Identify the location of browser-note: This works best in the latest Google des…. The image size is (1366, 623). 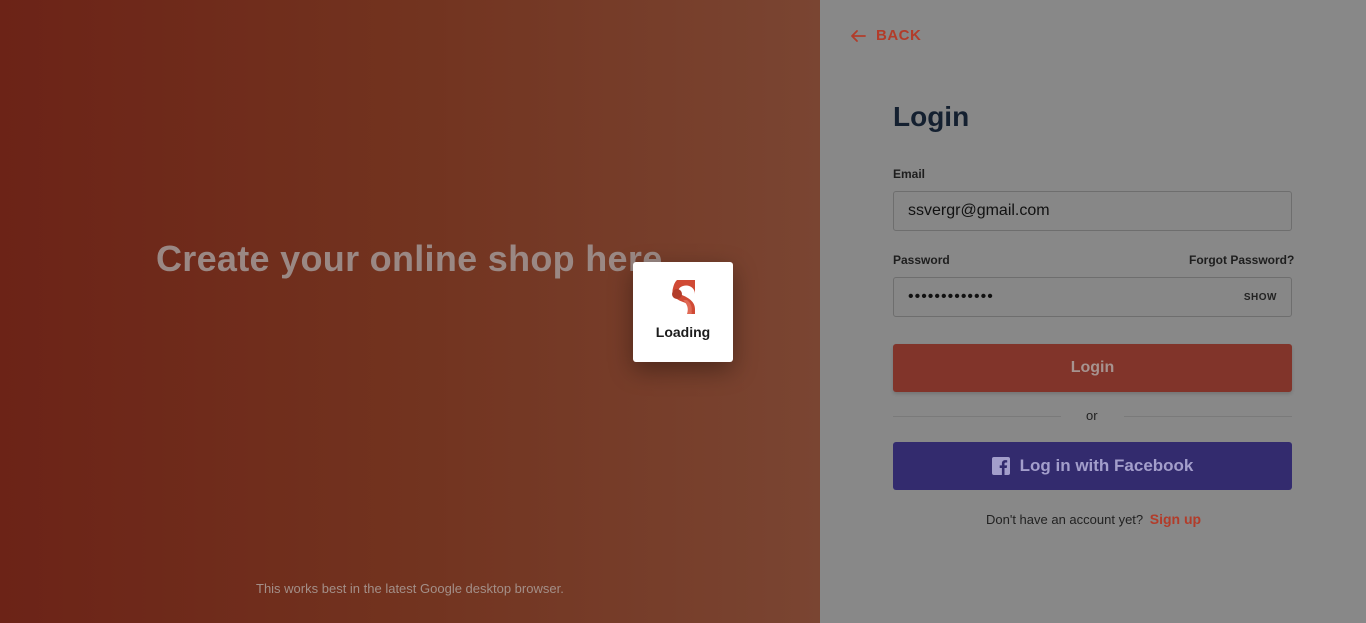
(410, 588).